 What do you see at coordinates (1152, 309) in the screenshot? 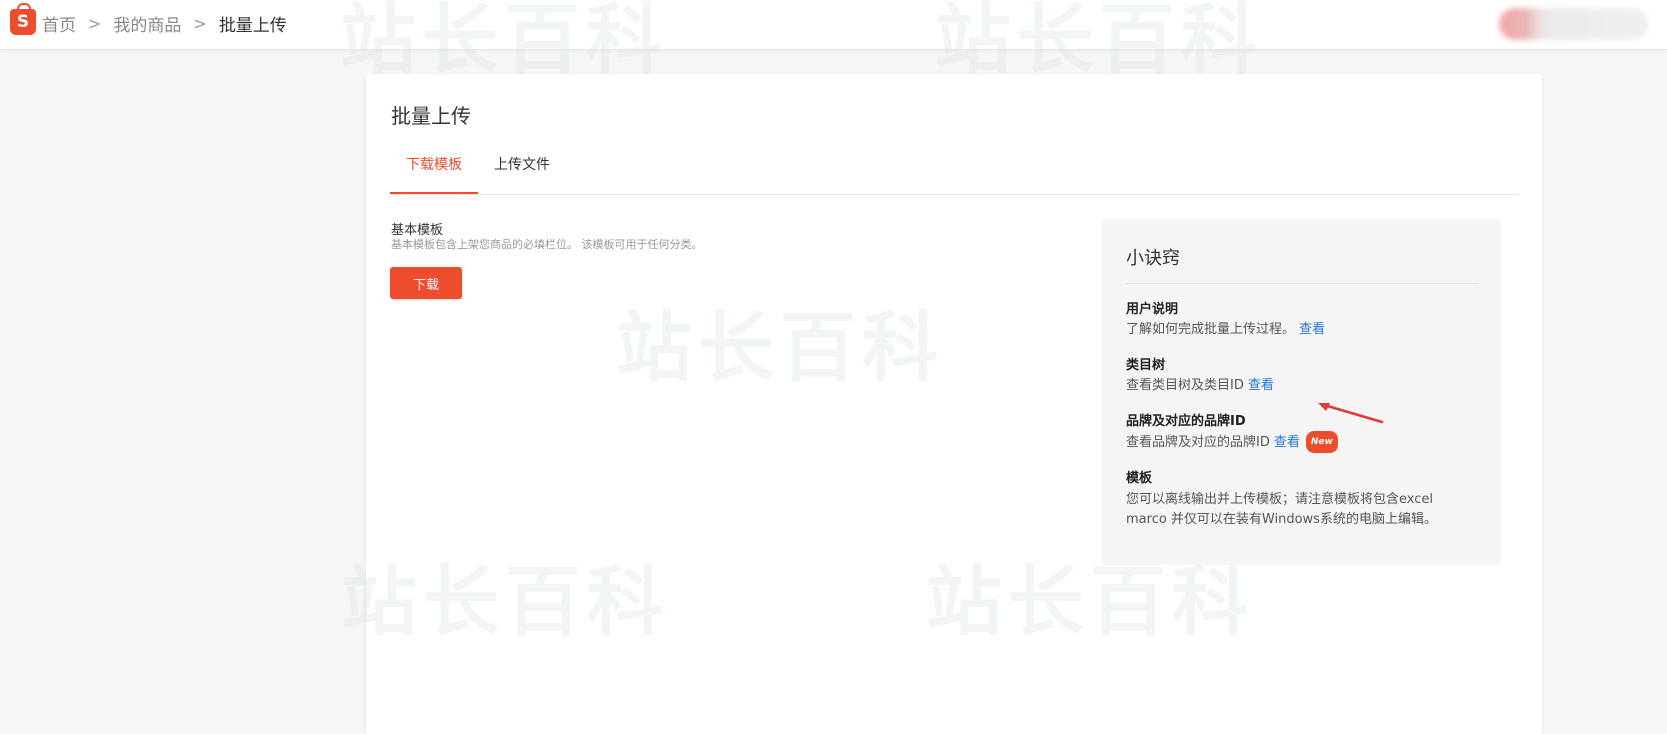
I see `tip-heading-user-guide: 用户说明` at bounding box center [1152, 309].